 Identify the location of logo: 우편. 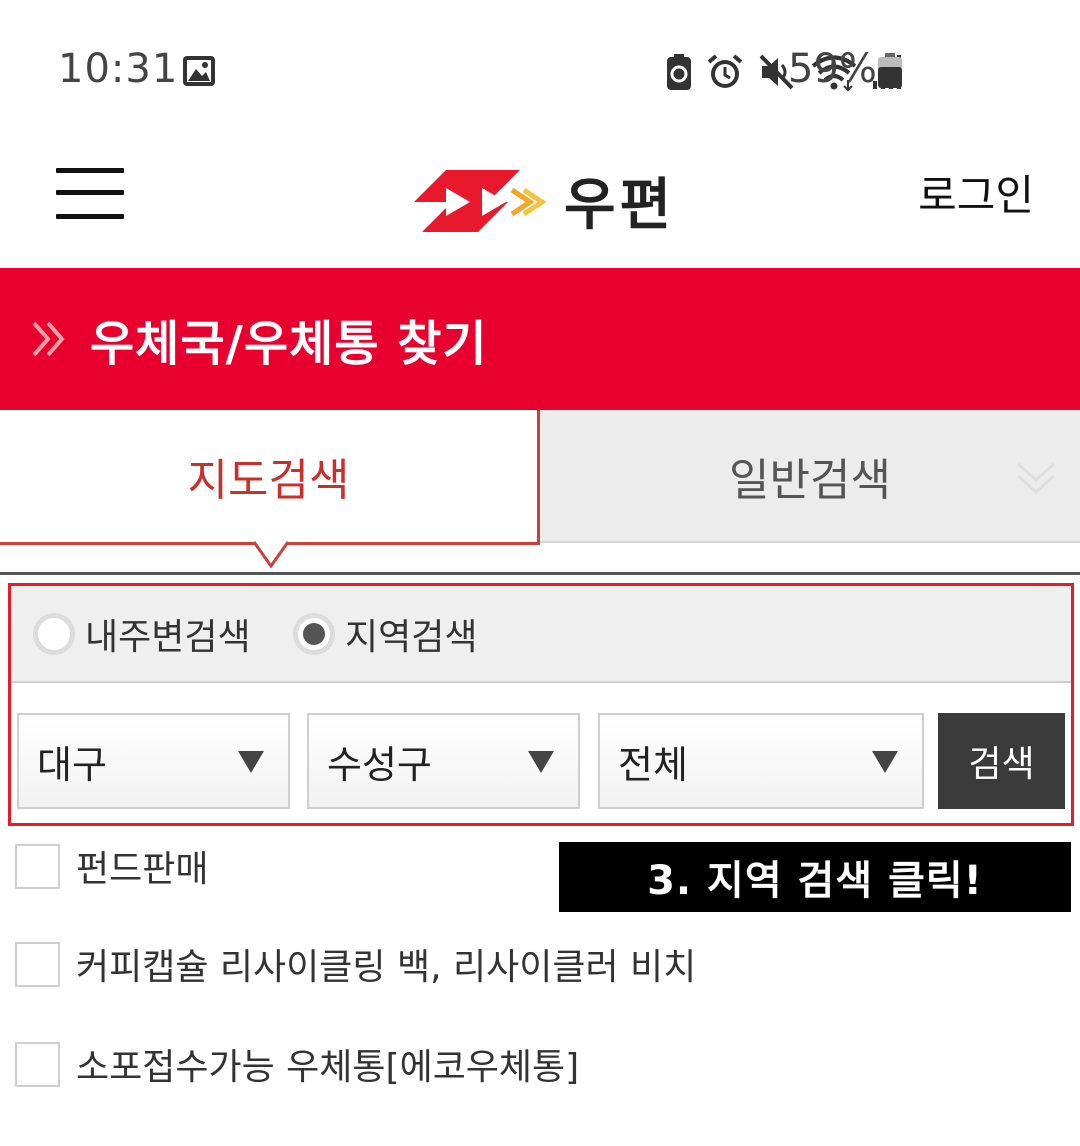
(543, 200).